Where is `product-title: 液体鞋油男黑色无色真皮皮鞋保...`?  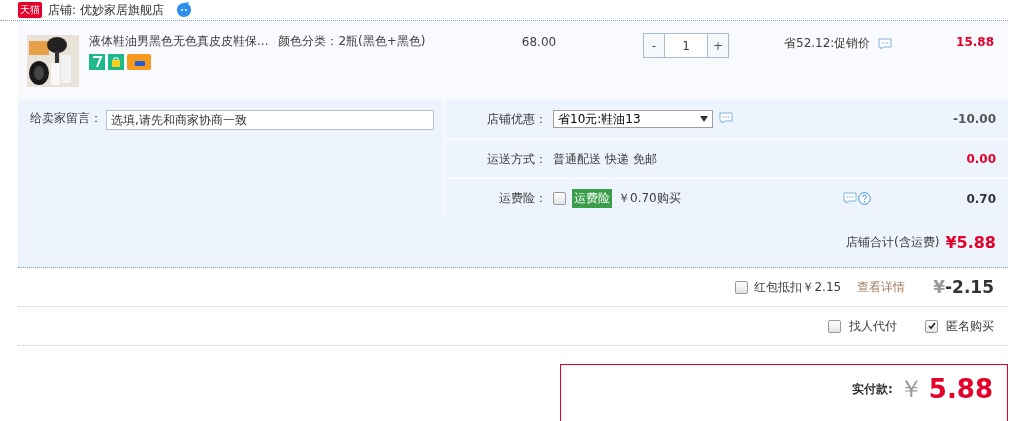
product-title: 液体鞋油男黑色无色真皮皮鞋保... is located at coordinates (179, 41).